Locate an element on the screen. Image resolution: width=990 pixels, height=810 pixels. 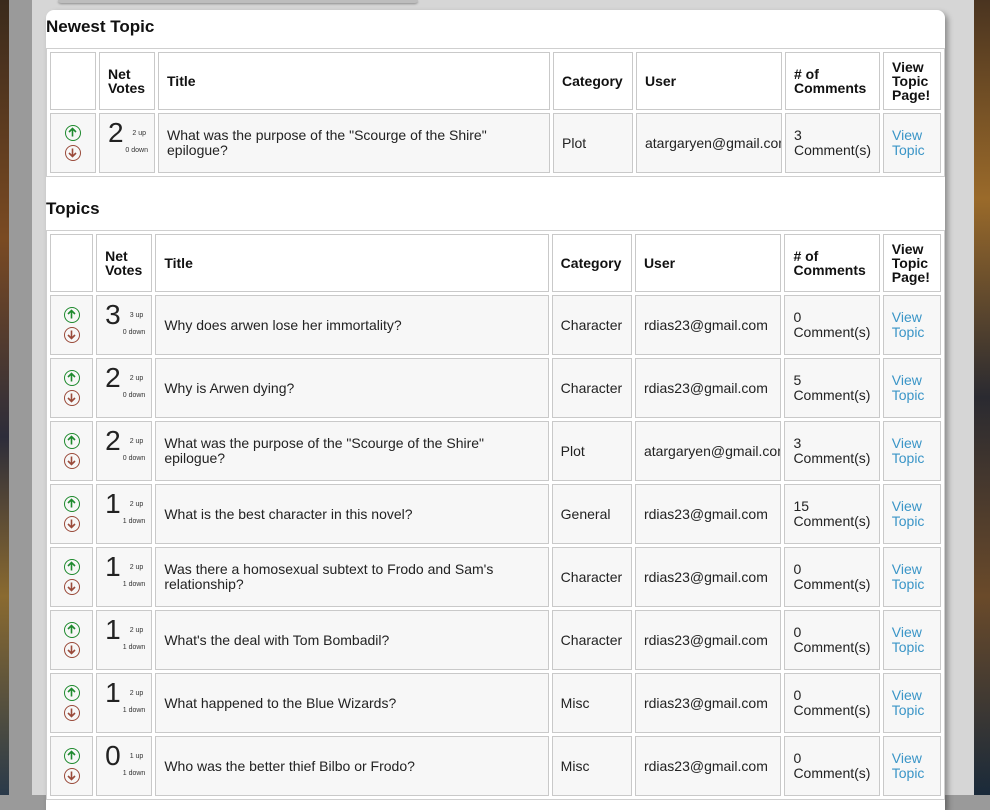
vote-header is located at coordinates (73, 81).